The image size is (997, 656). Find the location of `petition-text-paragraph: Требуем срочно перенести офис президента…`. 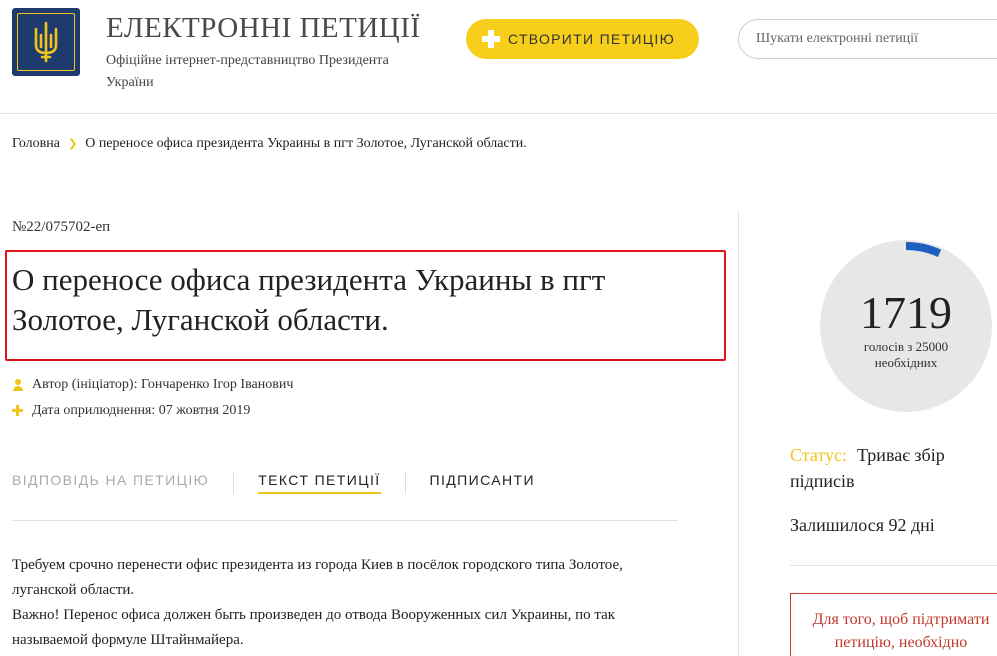

petition-text-paragraph: Требуем срочно перенести офис президента… is located at coordinates (317, 577).